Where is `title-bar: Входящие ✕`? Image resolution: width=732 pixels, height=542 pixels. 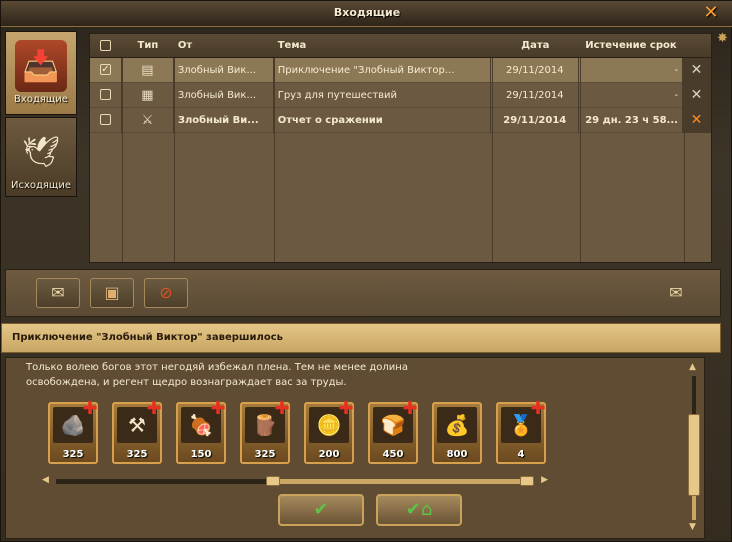
title-bar: Входящие ✕ is located at coordinates (366, 14).